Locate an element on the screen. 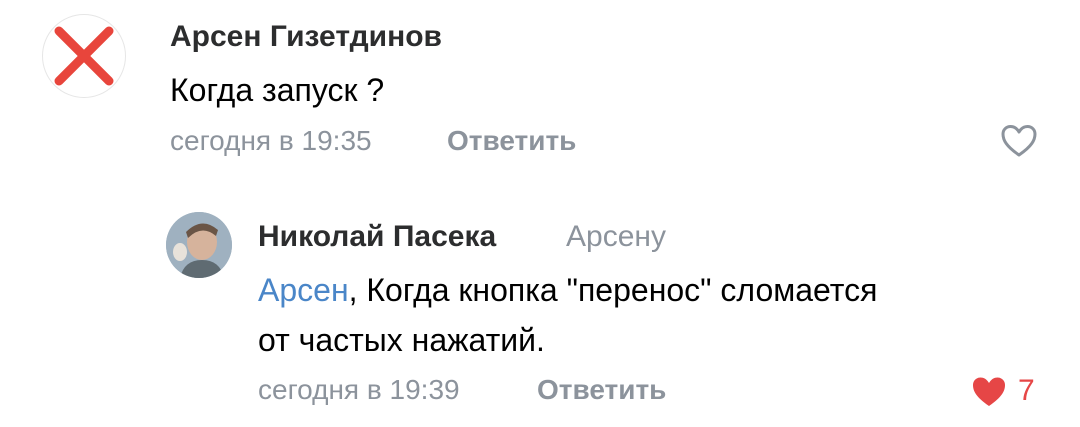  timestamp: сегодня в 19:35 is located at coordinates (271, 140).